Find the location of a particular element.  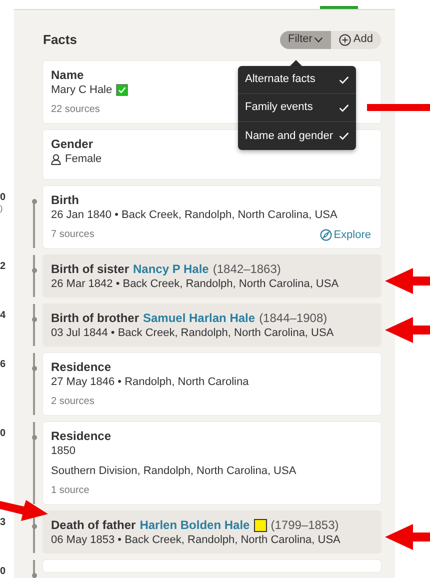

menu-item-label: Name and gender is located at coordinates (289, 136).